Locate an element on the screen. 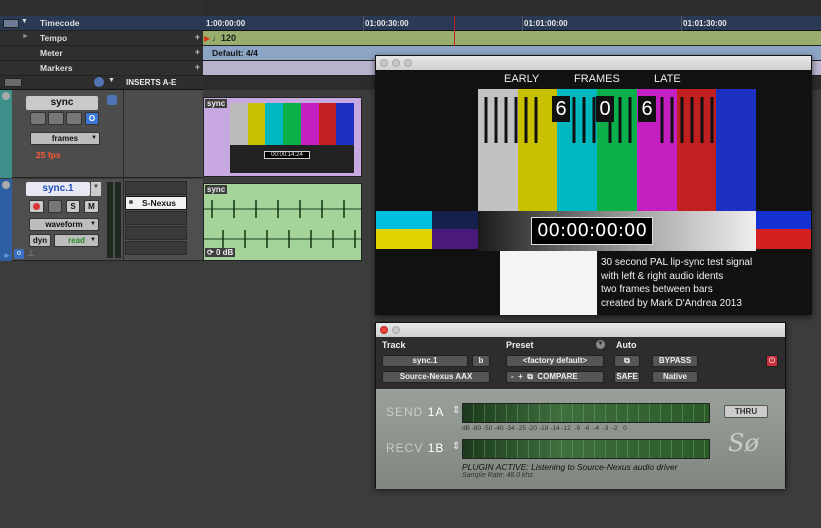  plugin-selector: Source-Nexus AAX is located at coordinates (436, 377).